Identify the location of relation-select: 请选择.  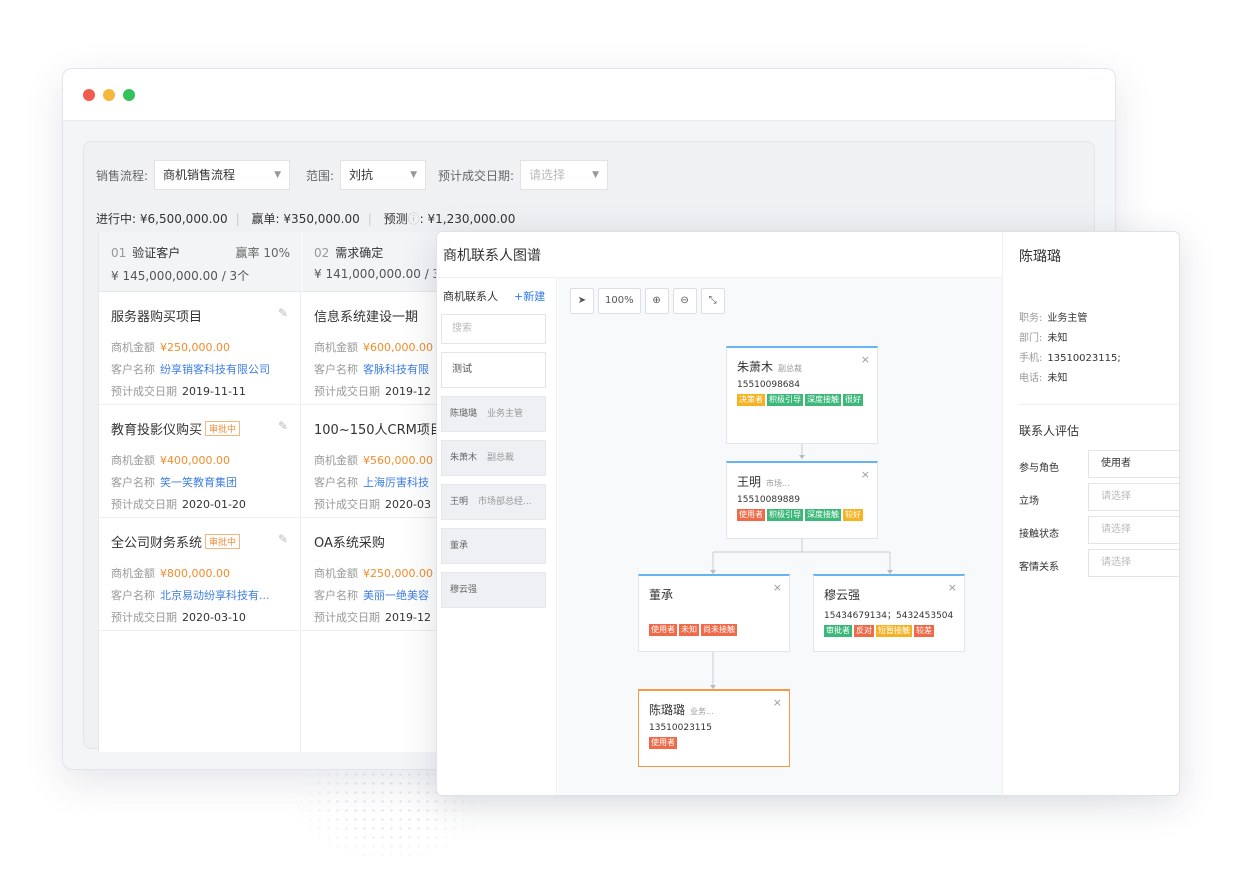
(1133, 563).